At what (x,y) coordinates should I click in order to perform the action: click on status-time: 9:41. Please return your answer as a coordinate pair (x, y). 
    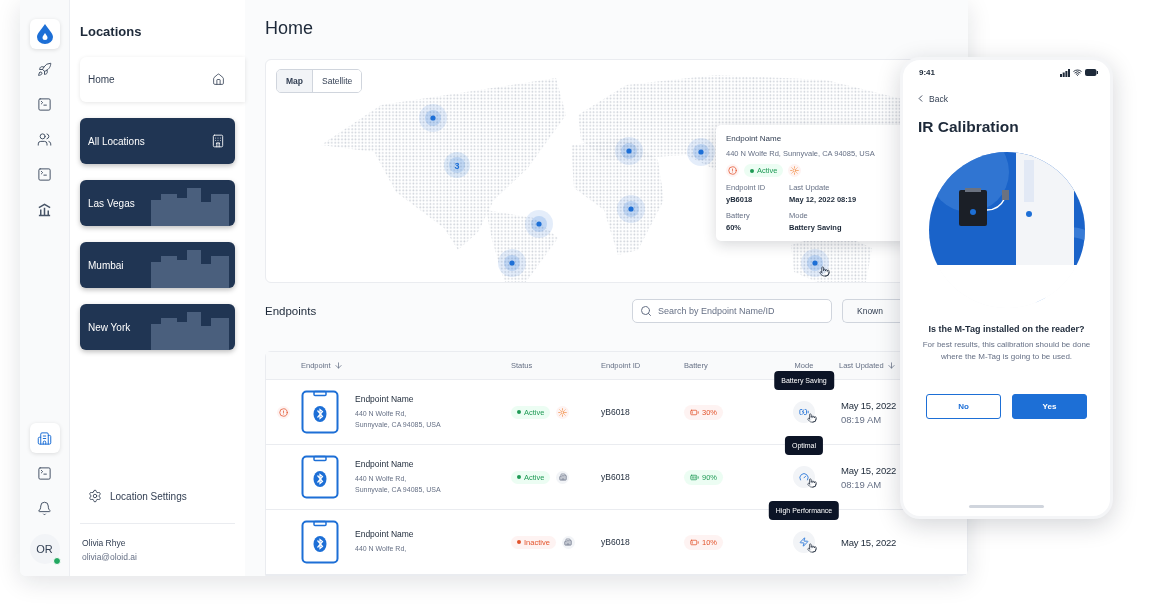
    Looking at the image, I should click on (927, 72).